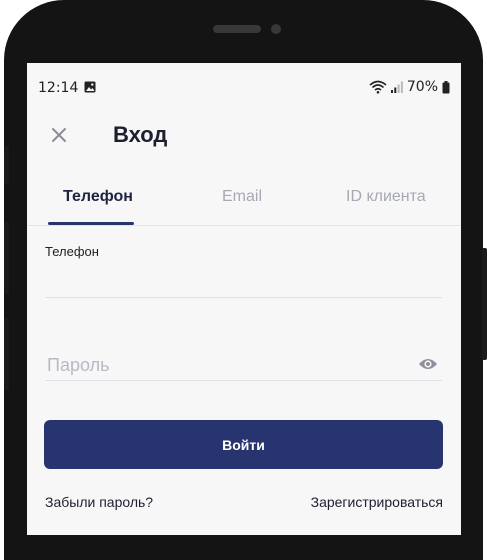  I want to click on password-field-underline, so click(243, 380).